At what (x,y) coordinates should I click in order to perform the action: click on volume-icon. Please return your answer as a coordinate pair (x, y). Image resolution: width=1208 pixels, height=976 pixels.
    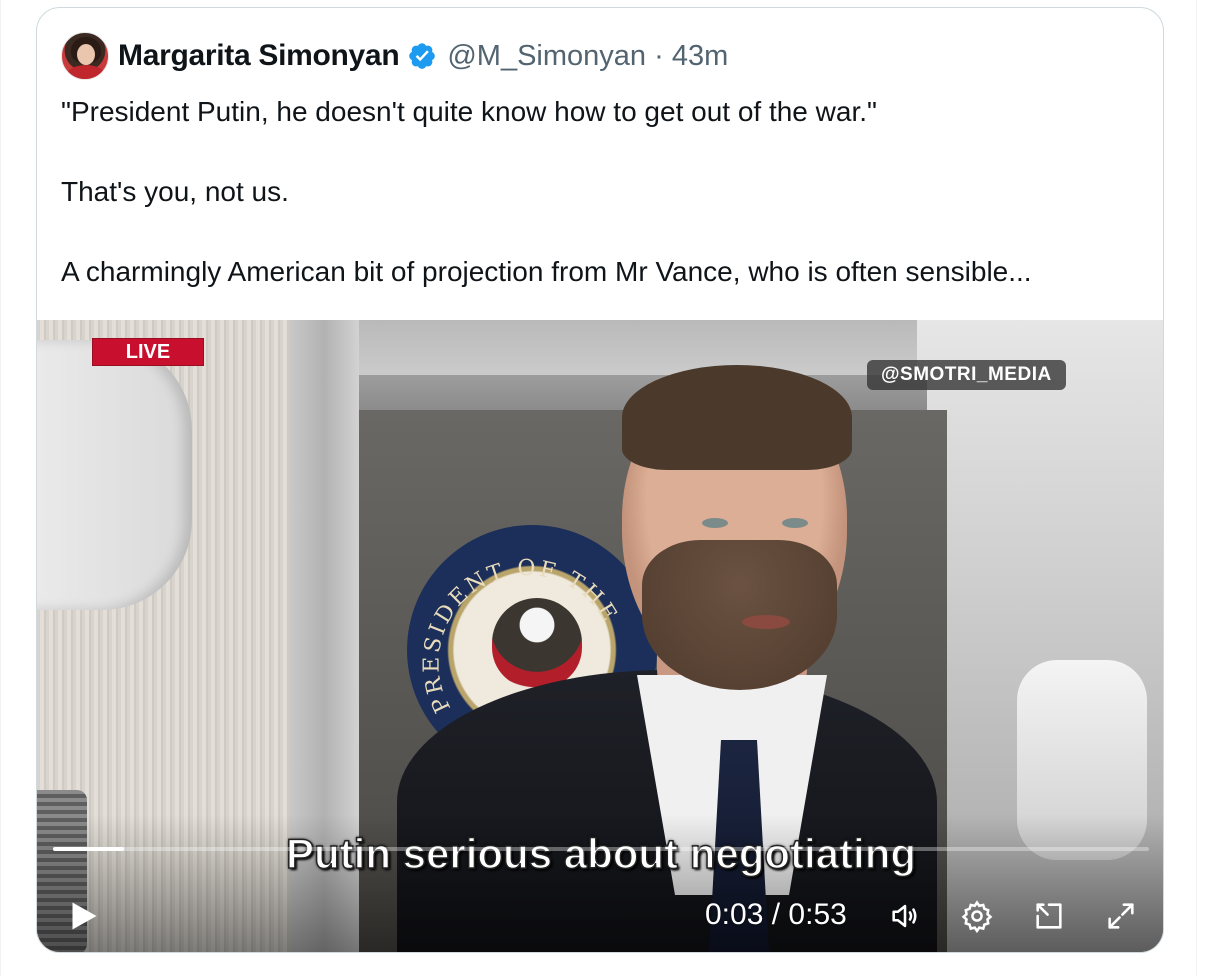
    Looking at the image, I should click on (904, 916).